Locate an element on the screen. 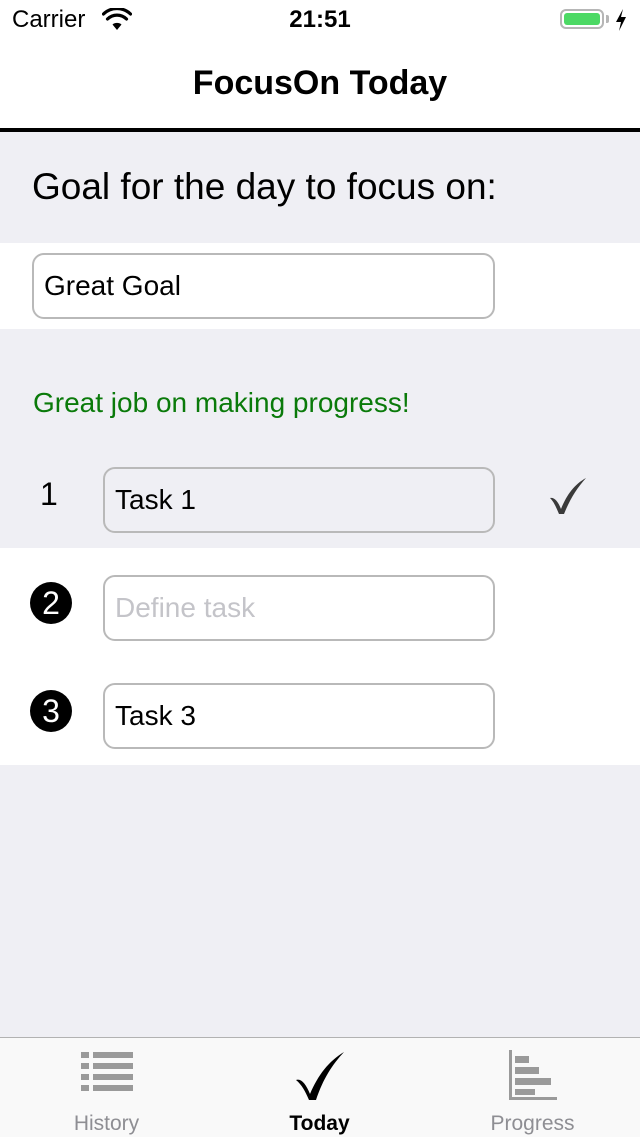 This screenshot has height=1137, width=640. battery-level is located at coordinates (582, 19).